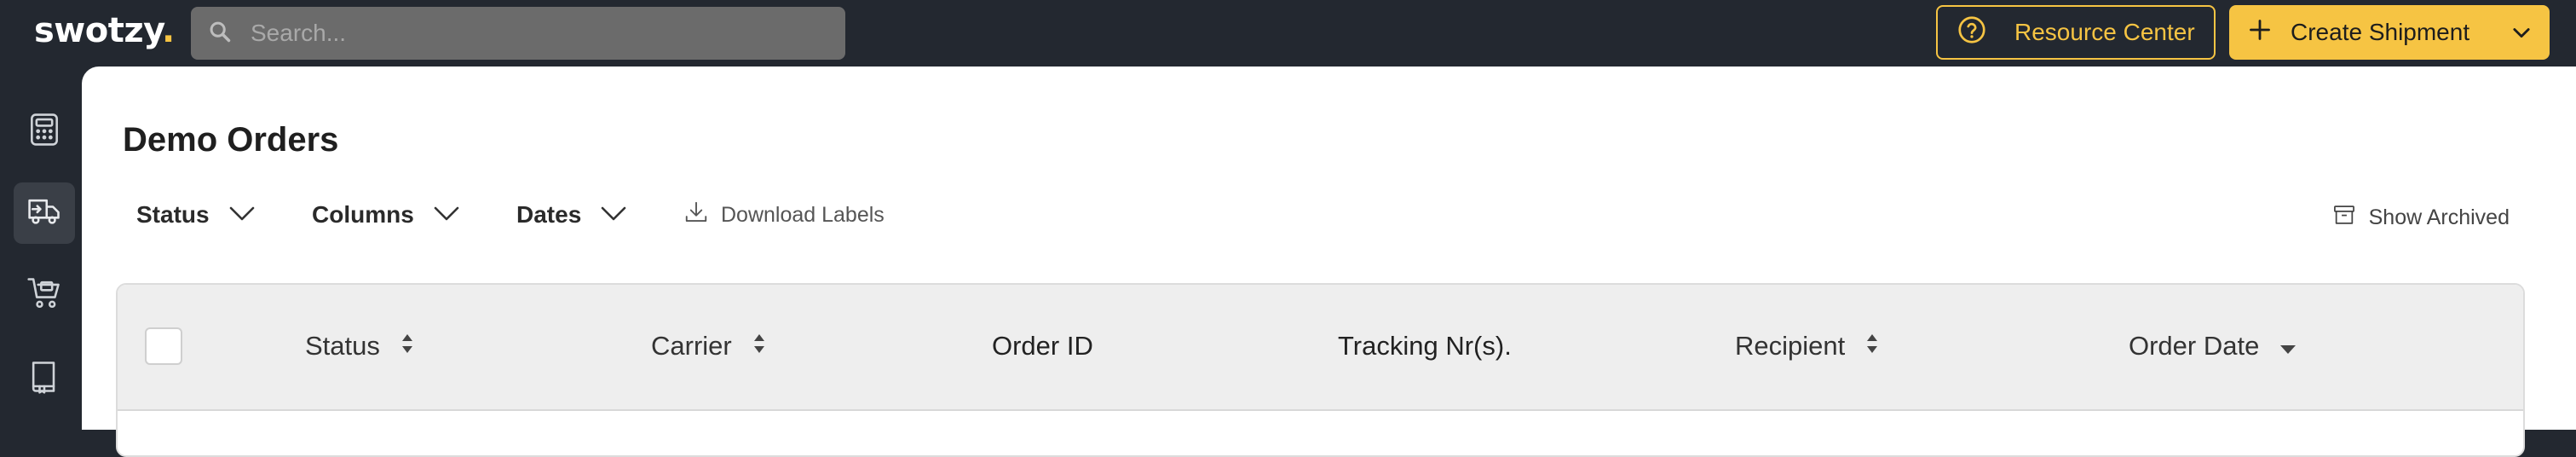 Image resolution: width=2576 pixels, height=457 pixels. What do you see at coordinates (2260, 33) in the screenshot?
I see `plus-icon` at bounding box center [2260, 33].